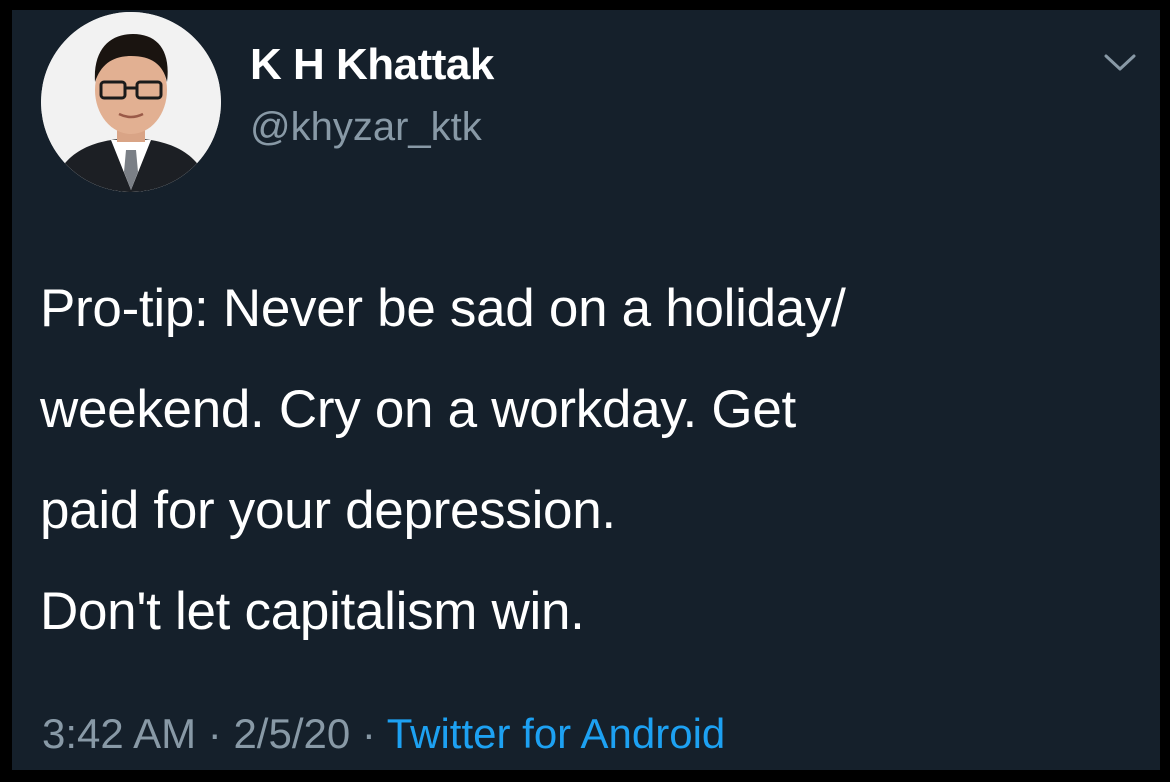 The height and width of the screenshot is (782, 1170). Describe the element at coordinates (366, 127) in the screenshot. I see `username-handle: @khyzar_ktk` at that location.